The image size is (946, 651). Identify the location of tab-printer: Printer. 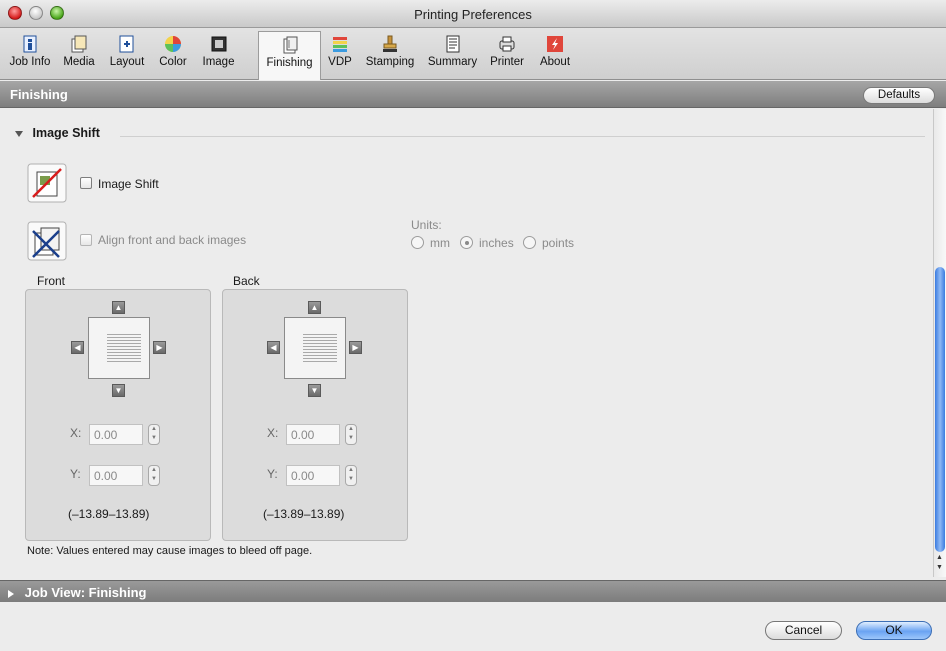
(507, 55).